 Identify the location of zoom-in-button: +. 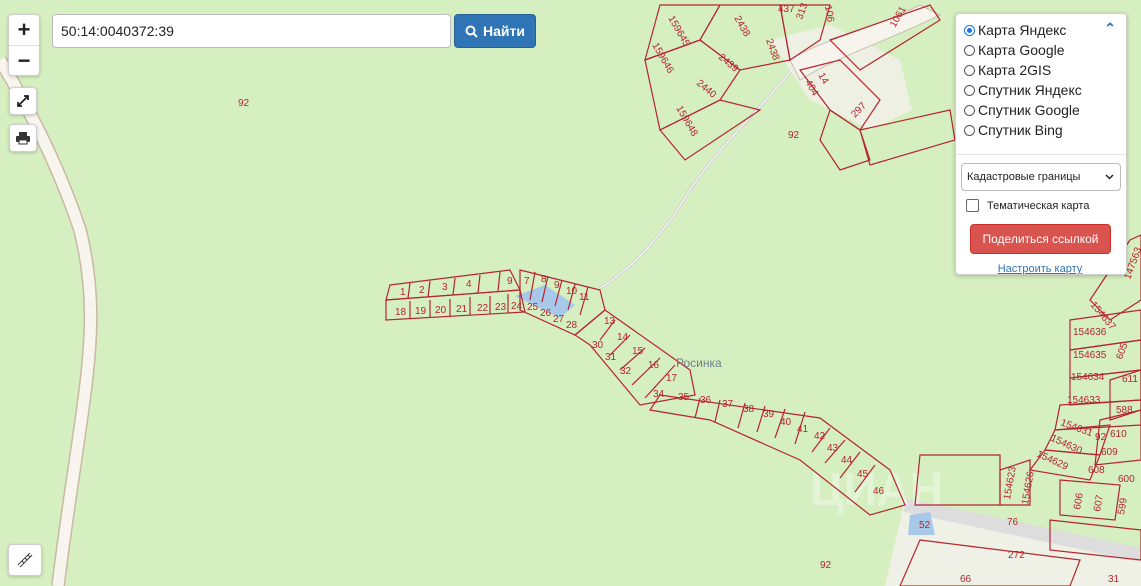
(24, 30).